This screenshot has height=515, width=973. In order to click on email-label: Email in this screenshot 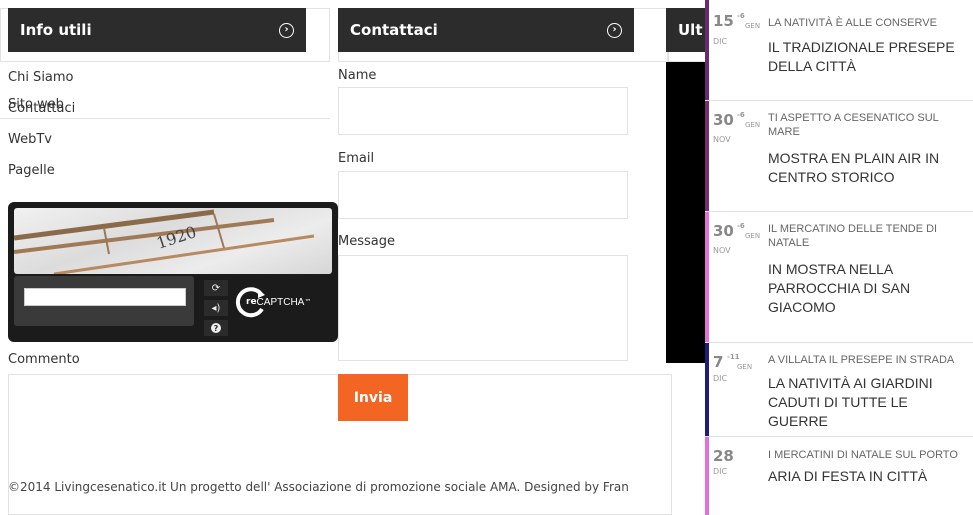, I will do `click(356, 158)`.